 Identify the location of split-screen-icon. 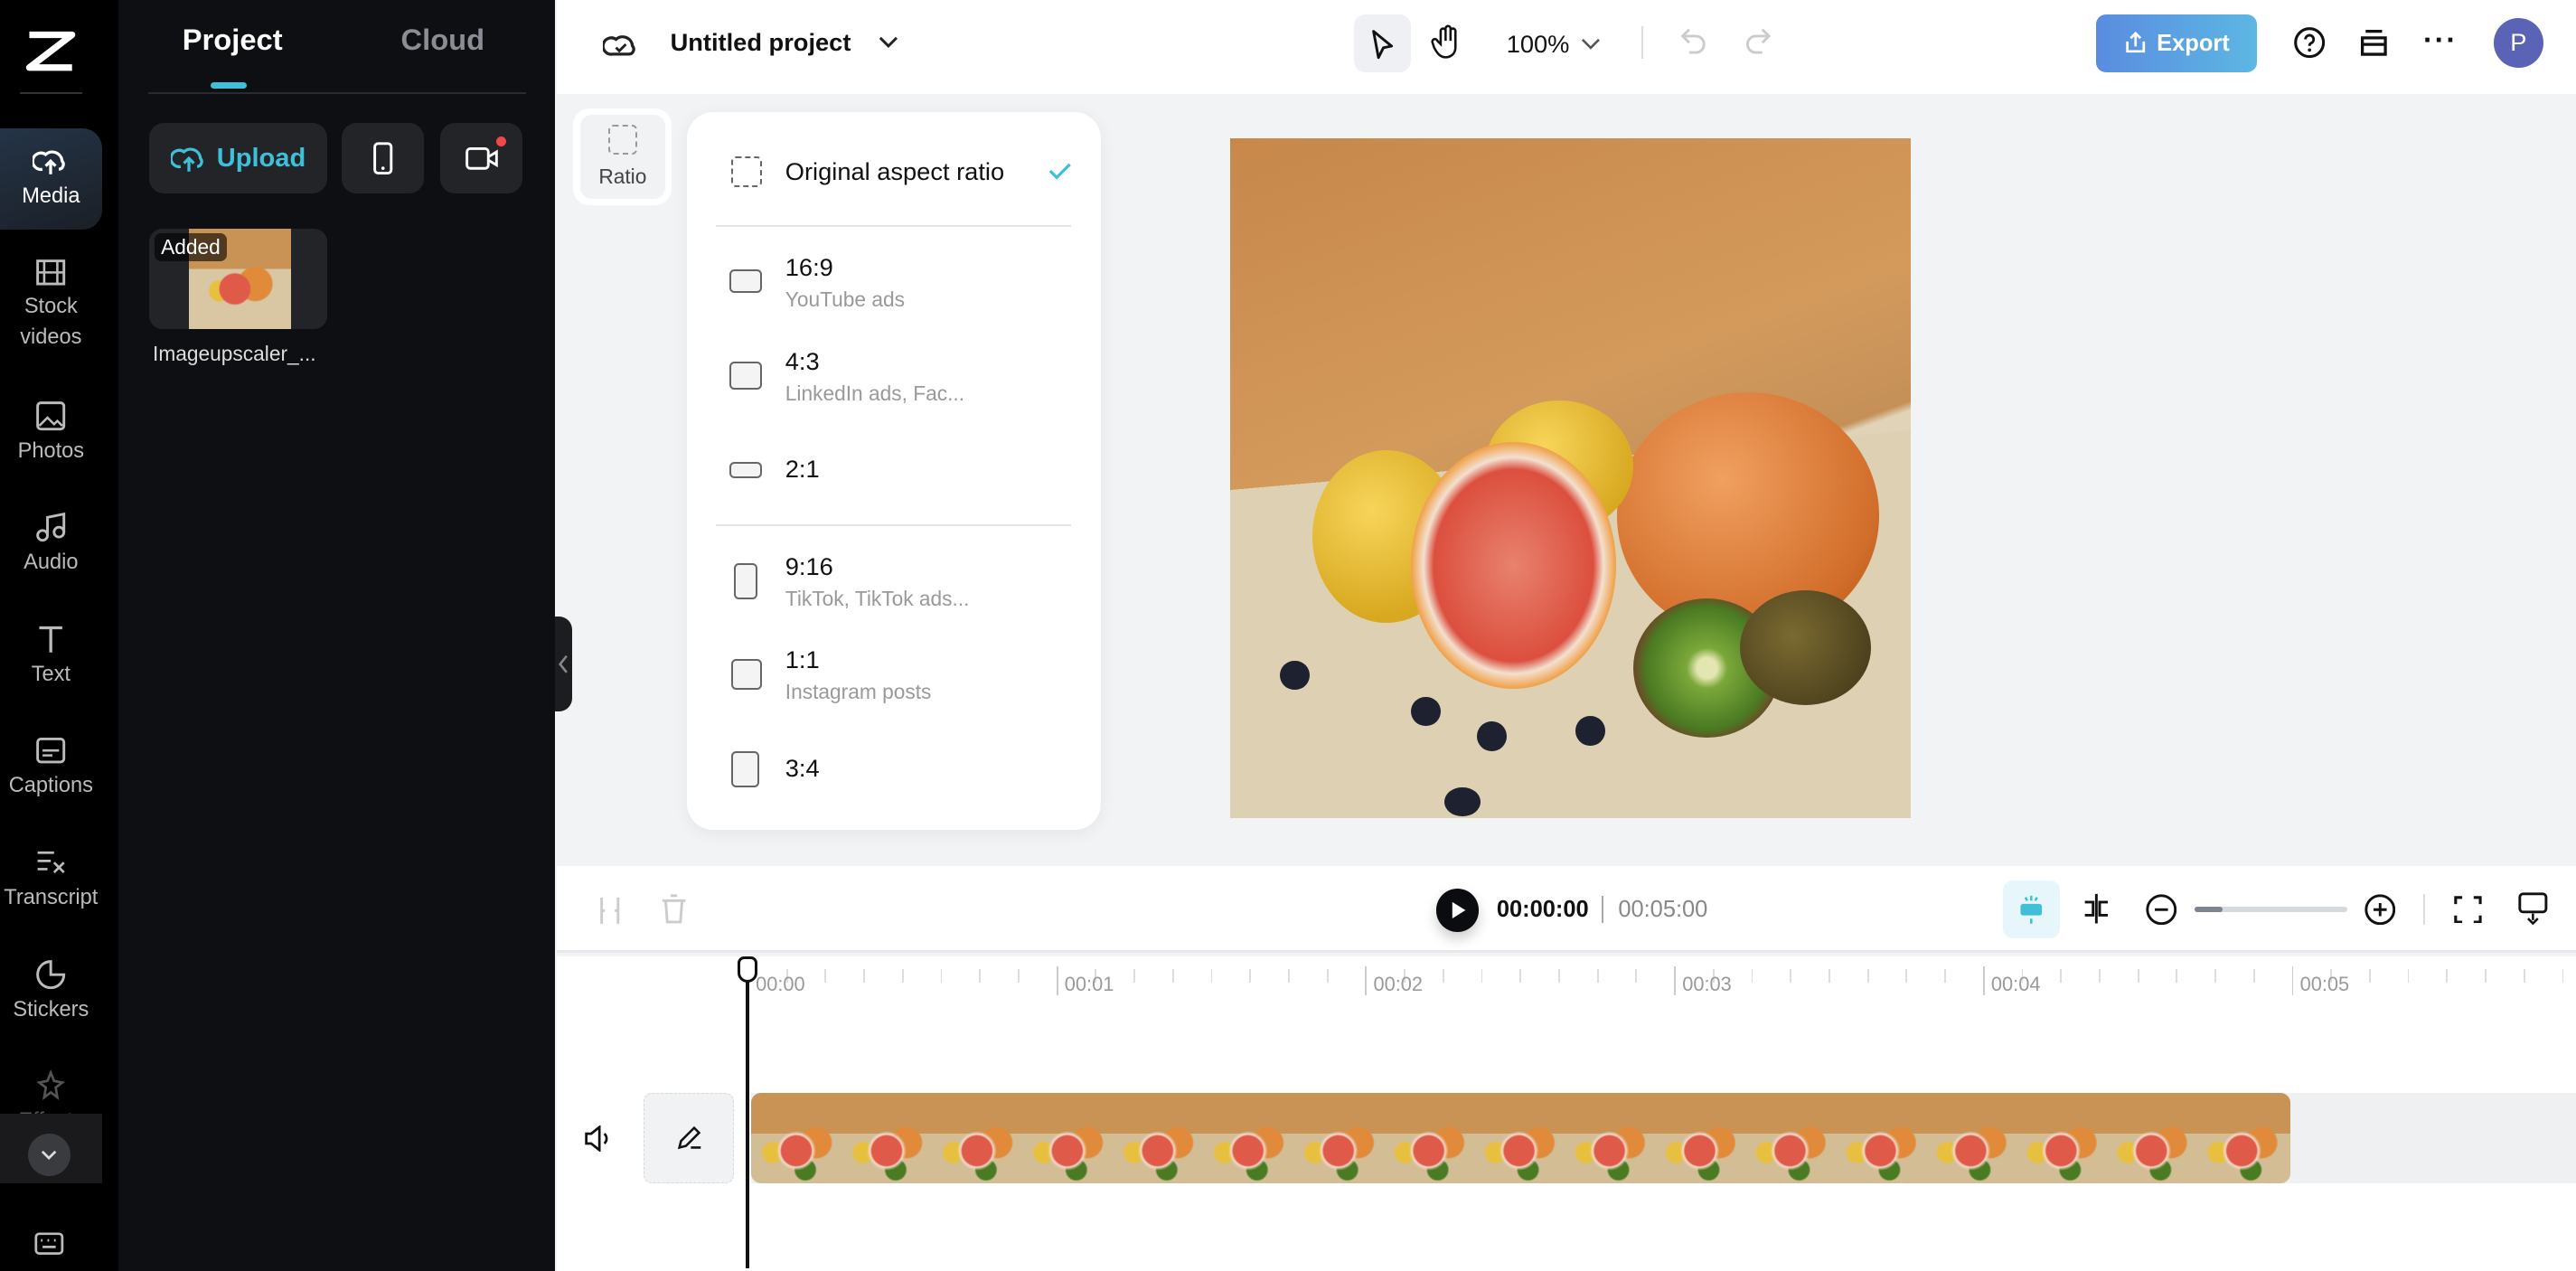
(2097, 908).